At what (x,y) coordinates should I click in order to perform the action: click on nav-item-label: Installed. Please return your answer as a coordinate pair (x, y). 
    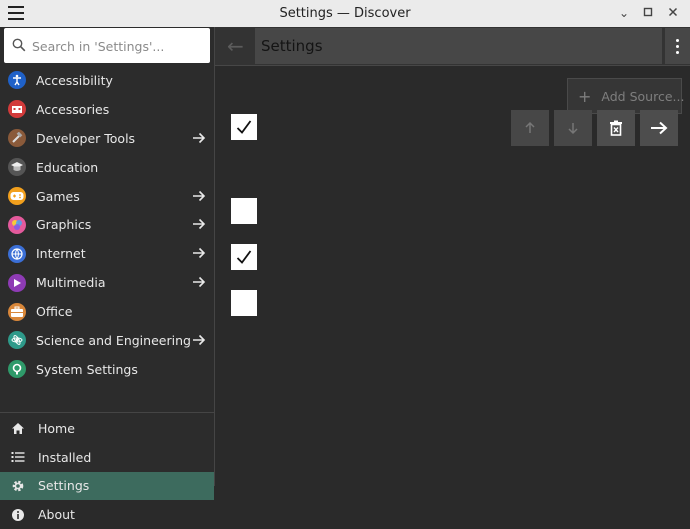
    Looking at the image, I should click on (65, 457).